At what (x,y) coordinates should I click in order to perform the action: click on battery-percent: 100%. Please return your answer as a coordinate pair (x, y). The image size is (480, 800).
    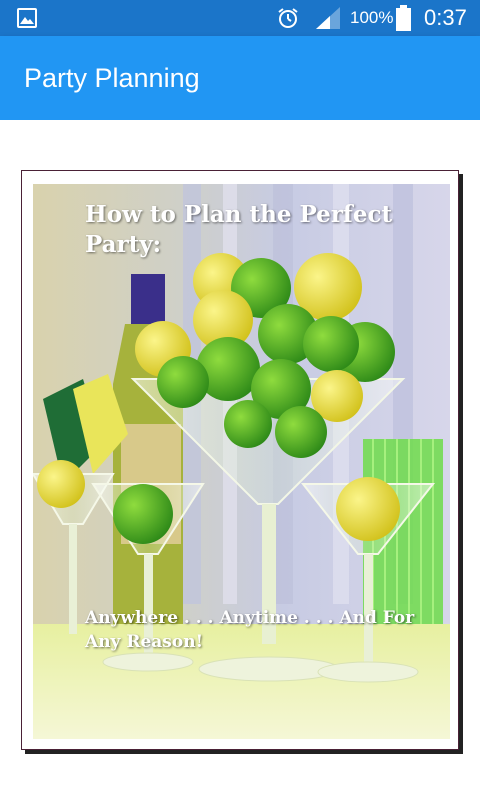
    Looking at the image, I should click on (372, 17).